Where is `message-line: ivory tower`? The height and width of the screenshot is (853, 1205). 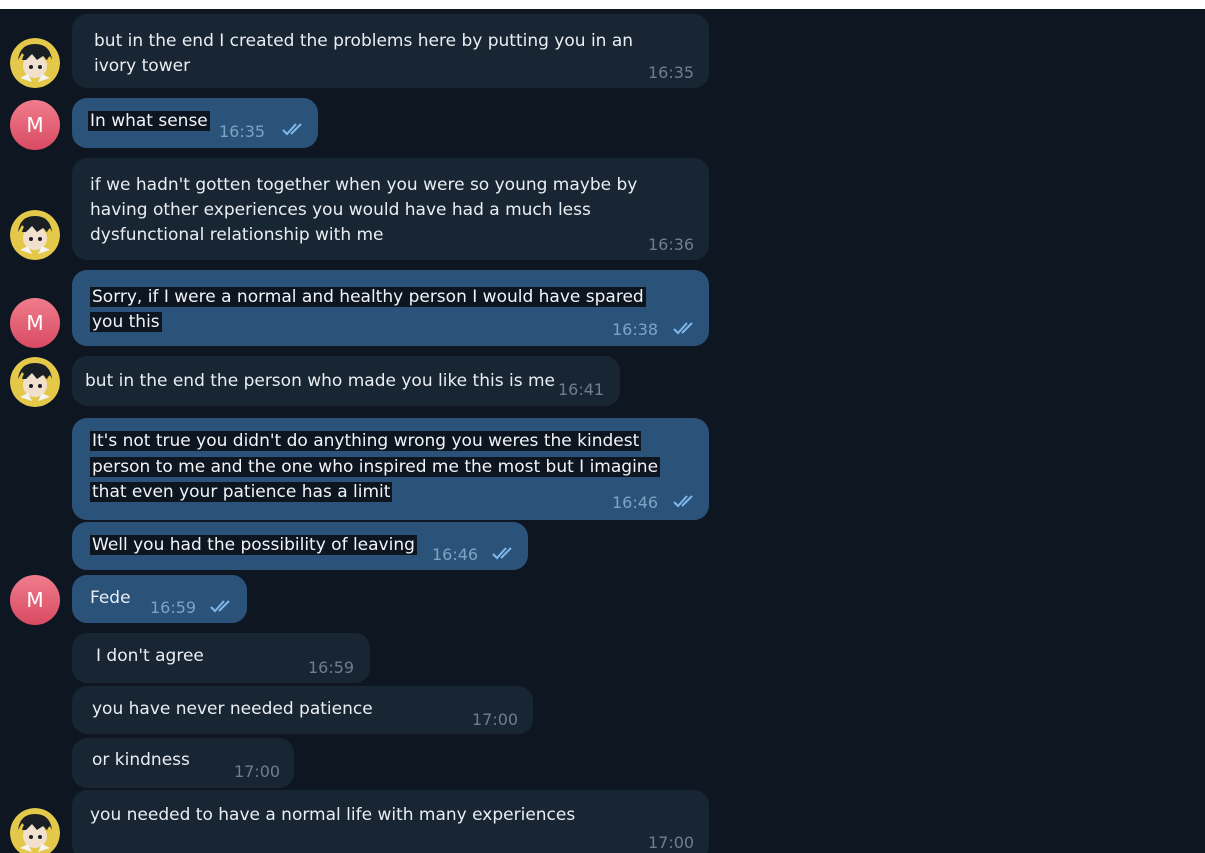
message-line: ivory tower is located at coordinates (142, 66).